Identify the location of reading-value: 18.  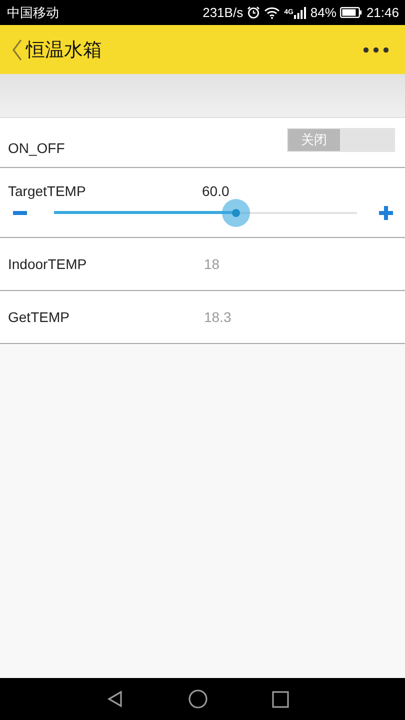
(212, 264).